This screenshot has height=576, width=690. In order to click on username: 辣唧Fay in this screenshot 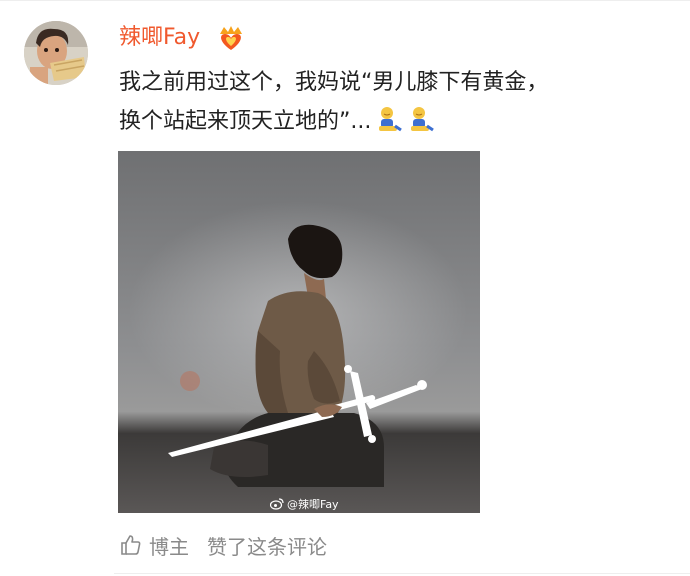, I will do `click(159, 38)`.